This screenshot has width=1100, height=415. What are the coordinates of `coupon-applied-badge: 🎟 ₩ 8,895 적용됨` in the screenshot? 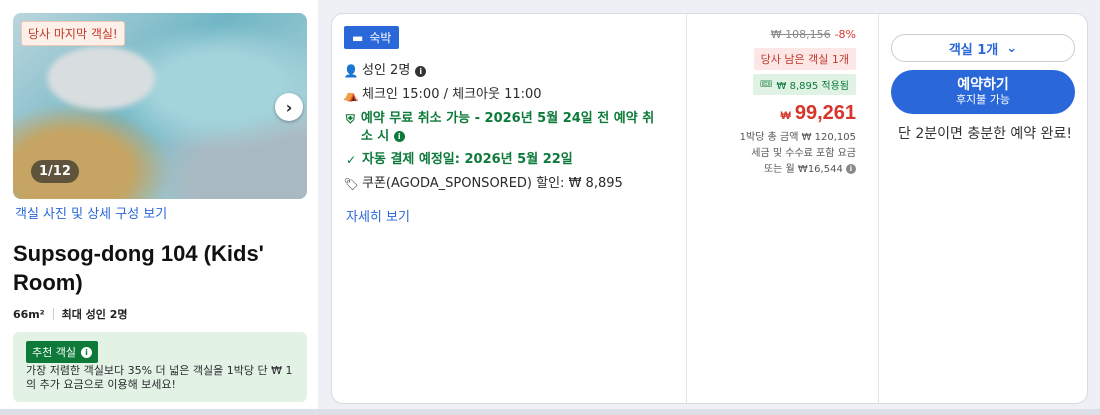 It's located at (804, 84).